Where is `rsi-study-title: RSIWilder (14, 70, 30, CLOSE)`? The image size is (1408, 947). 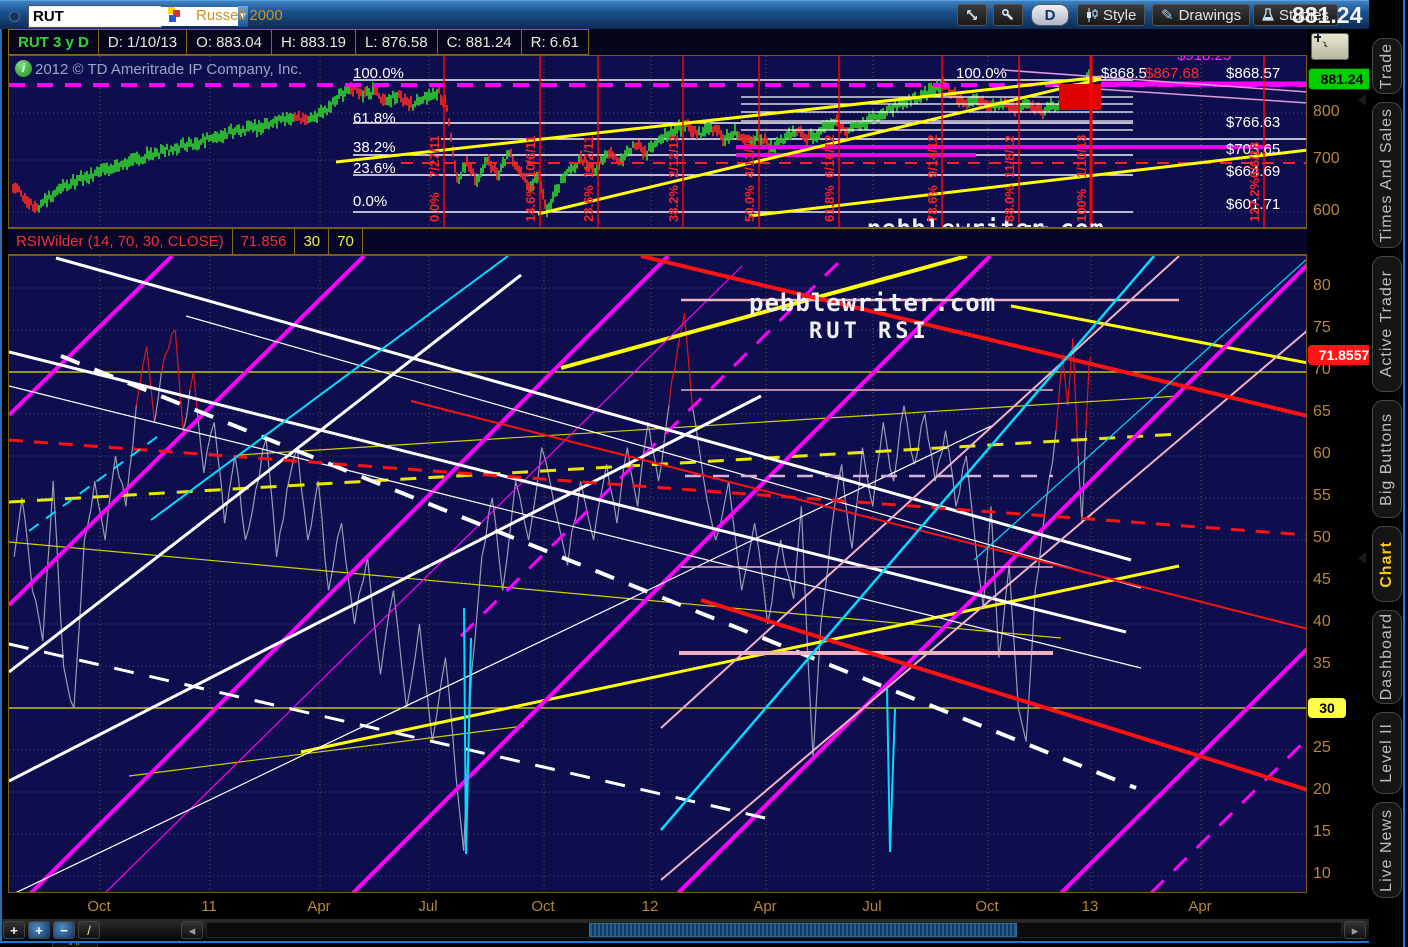
rsi-study-title: RSIWilder (14, 70, 30, CLOSE) is located at coordinates (120, 241).